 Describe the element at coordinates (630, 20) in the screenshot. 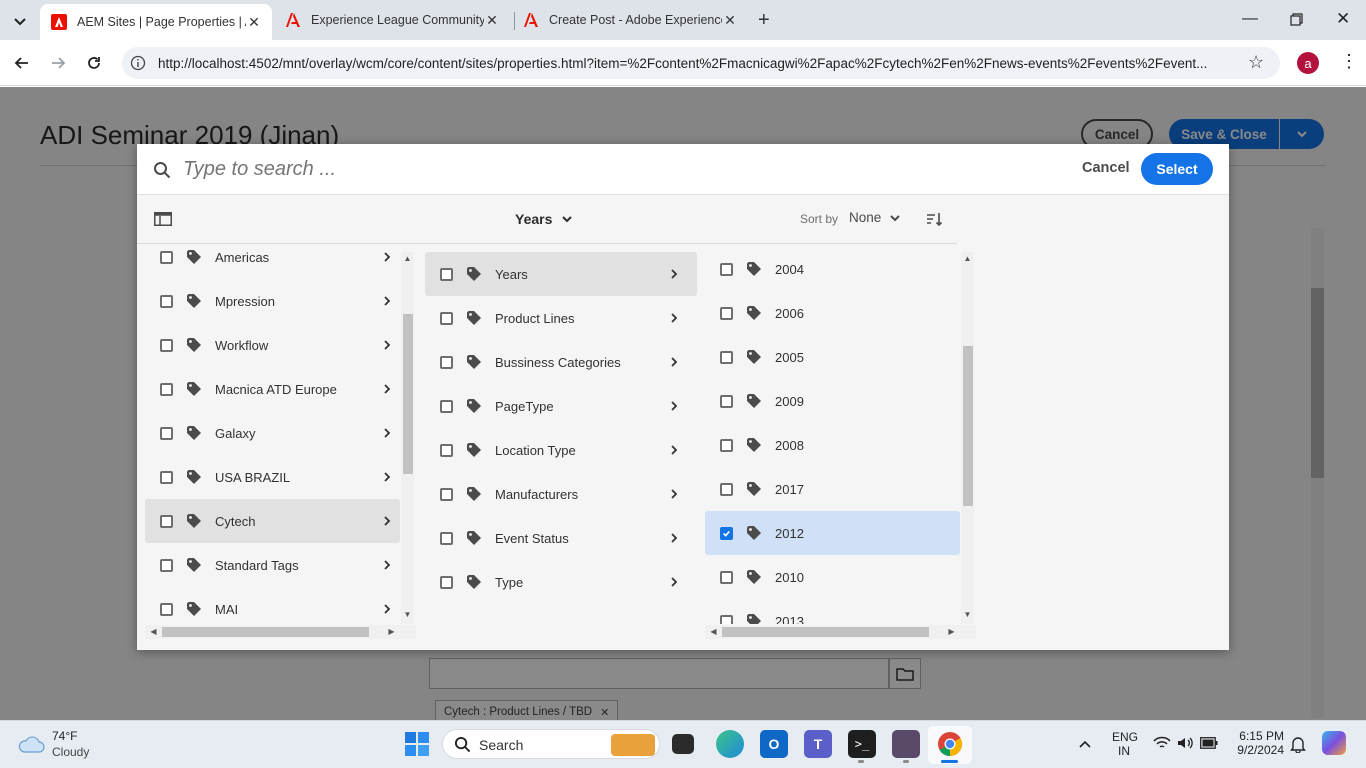

I see `tab-create-post: Create Post - Adobe Experience ✕` at that location.